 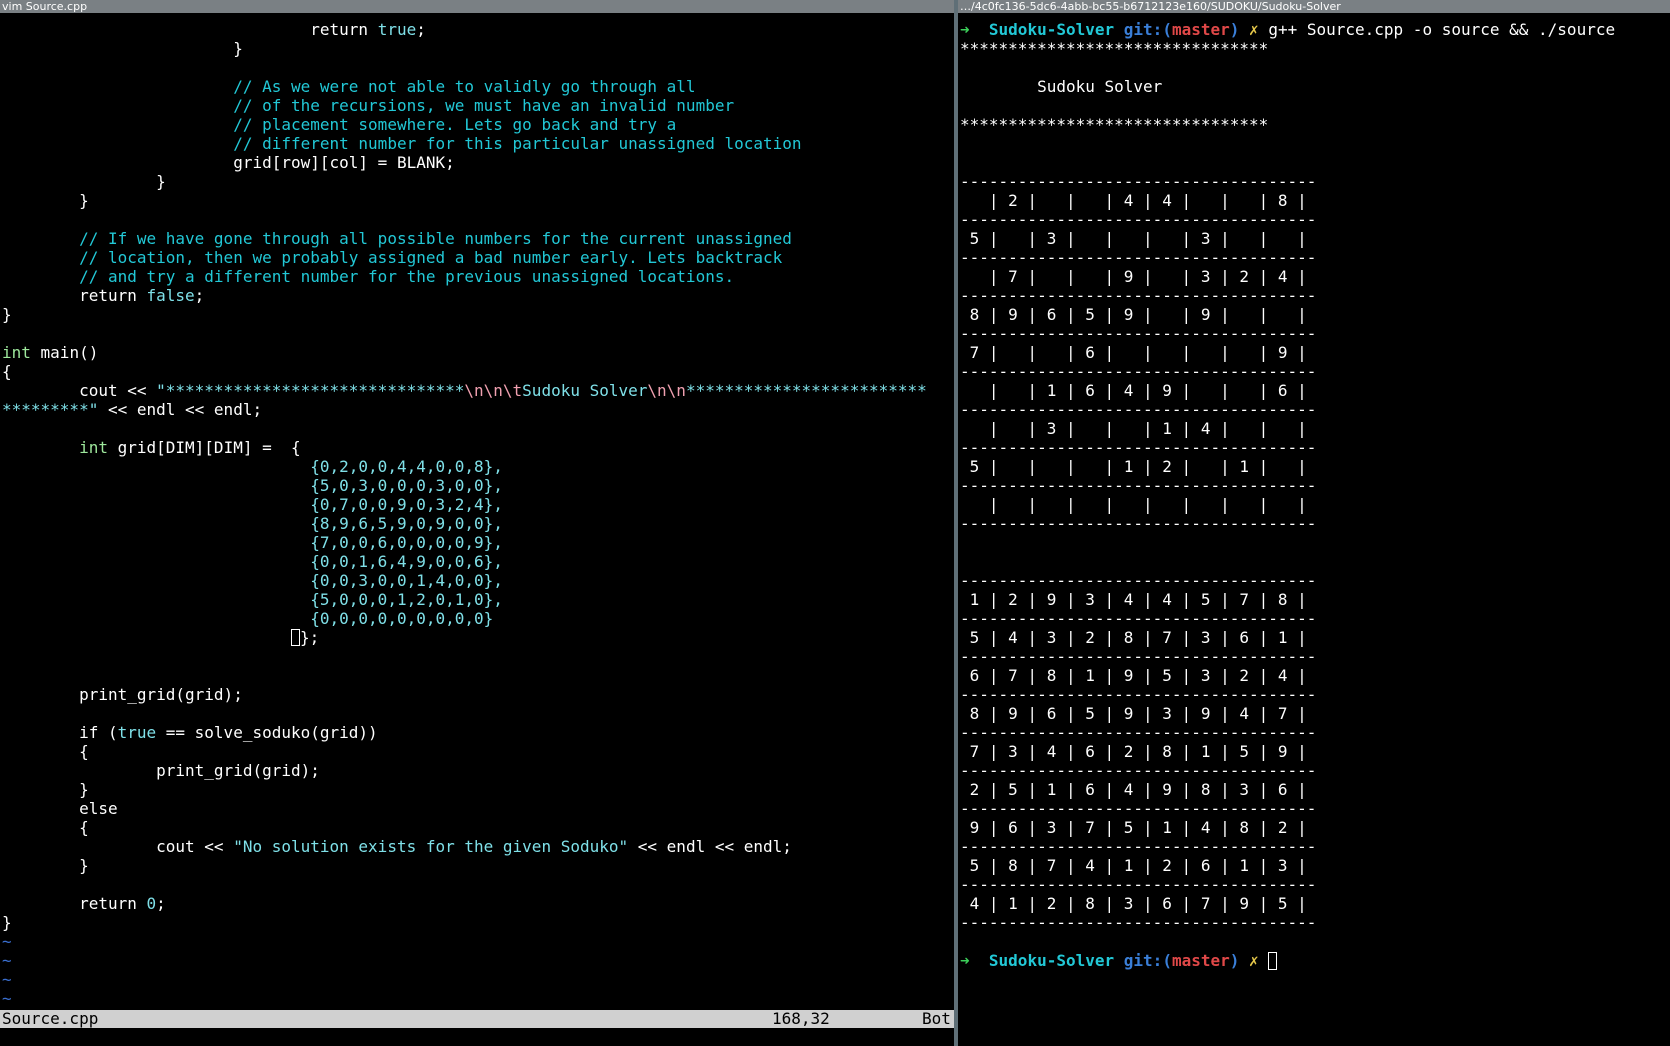 What do you see at coordinates (50, 352) in the screenshot?
I see `code-line: int main()` at bounding box center [50, 352].